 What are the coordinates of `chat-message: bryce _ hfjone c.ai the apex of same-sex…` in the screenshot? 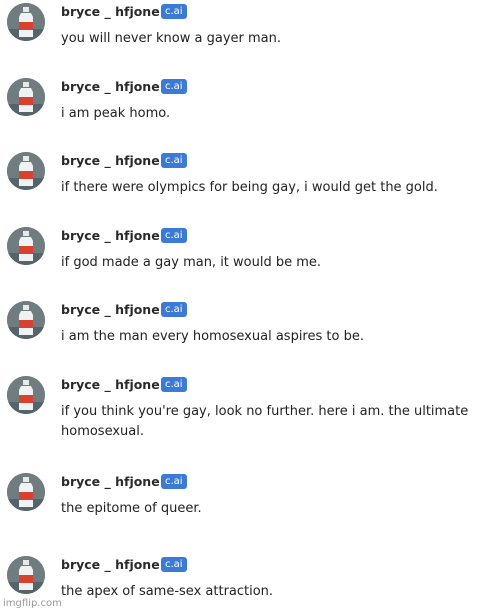 It's located at (250, 583).